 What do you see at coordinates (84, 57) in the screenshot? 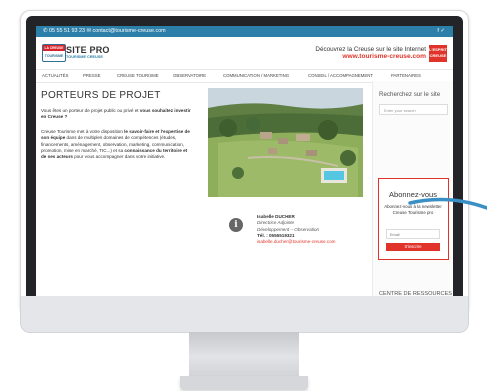
I see `site-pro-subtitle: TOURISME CREUSE` at bounding box center [84, 57].